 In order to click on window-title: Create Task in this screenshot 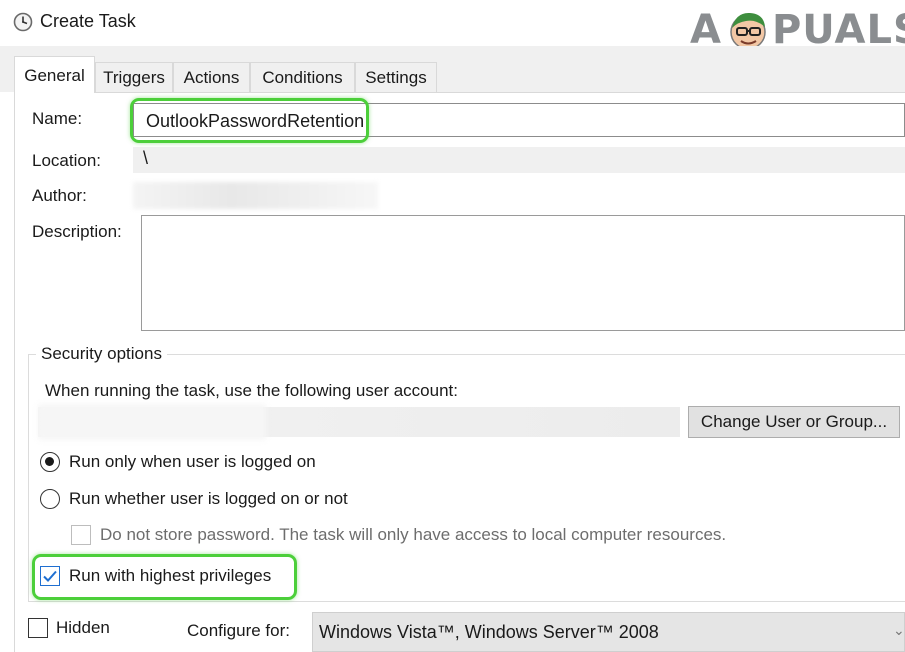, I will do `click(88, 21)`.